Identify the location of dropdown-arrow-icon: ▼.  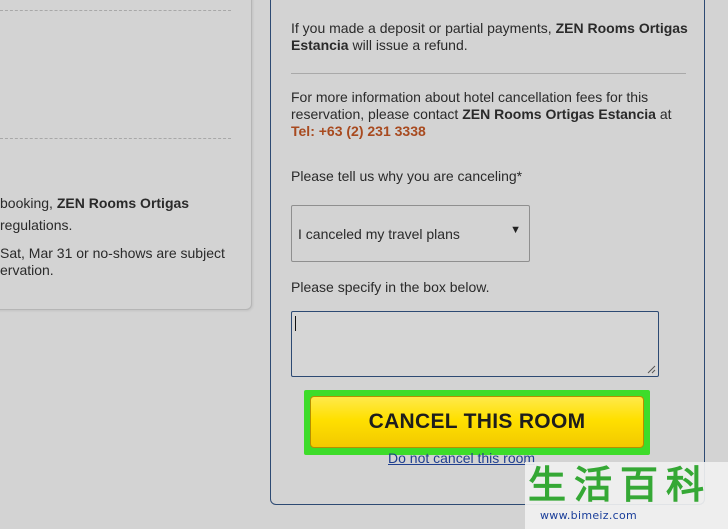
(515, 230).